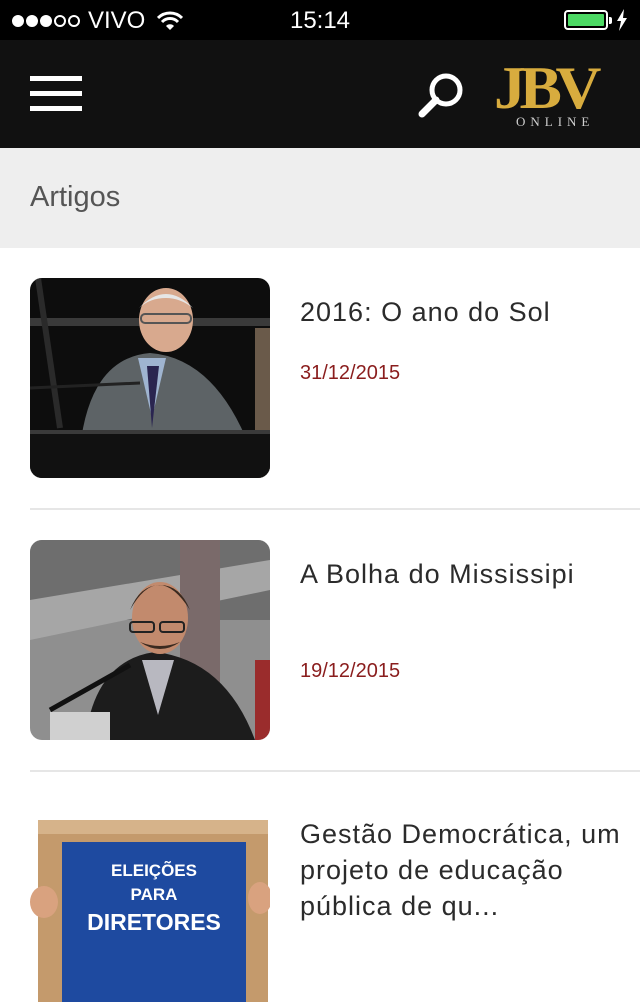 This screenshot has height=1002, width=640. I want to click on article-title: A Bolha do Mississipi, so click(465, 574).